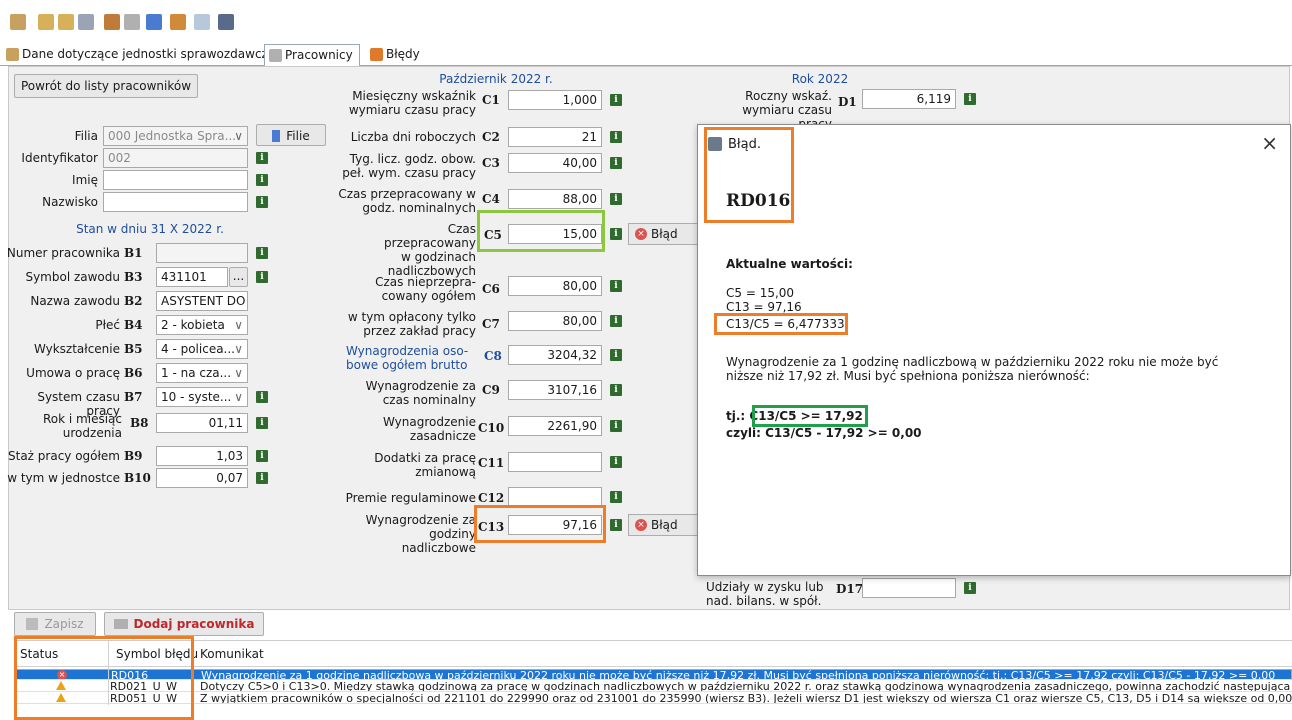 The height and width of the screenshot is (720, 1292). Describe the element at coordinates (663, 525) in the screenshot. I see `error-button-c13: × Błąd` at that location.